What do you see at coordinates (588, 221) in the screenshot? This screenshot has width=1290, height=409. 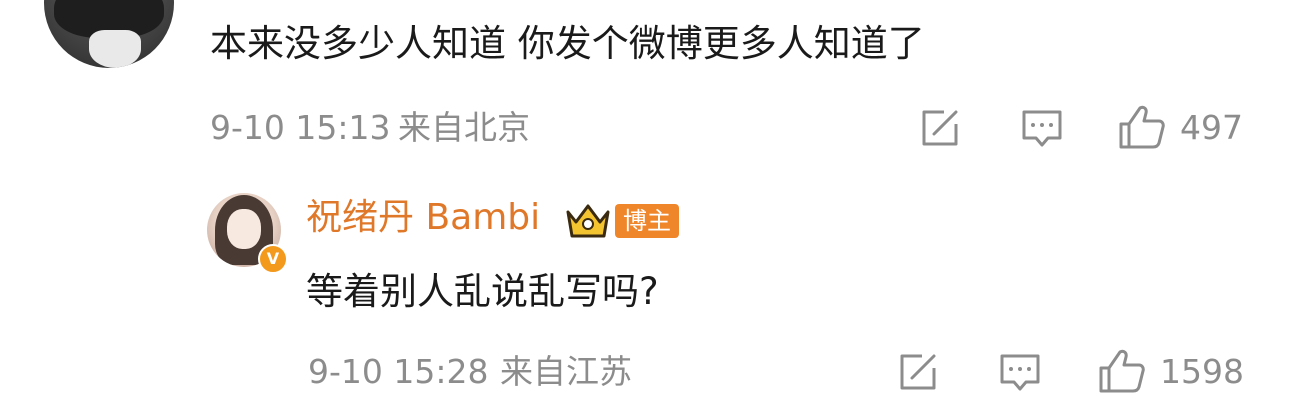 I see `crown-icon` at bounding box center [588, 221].